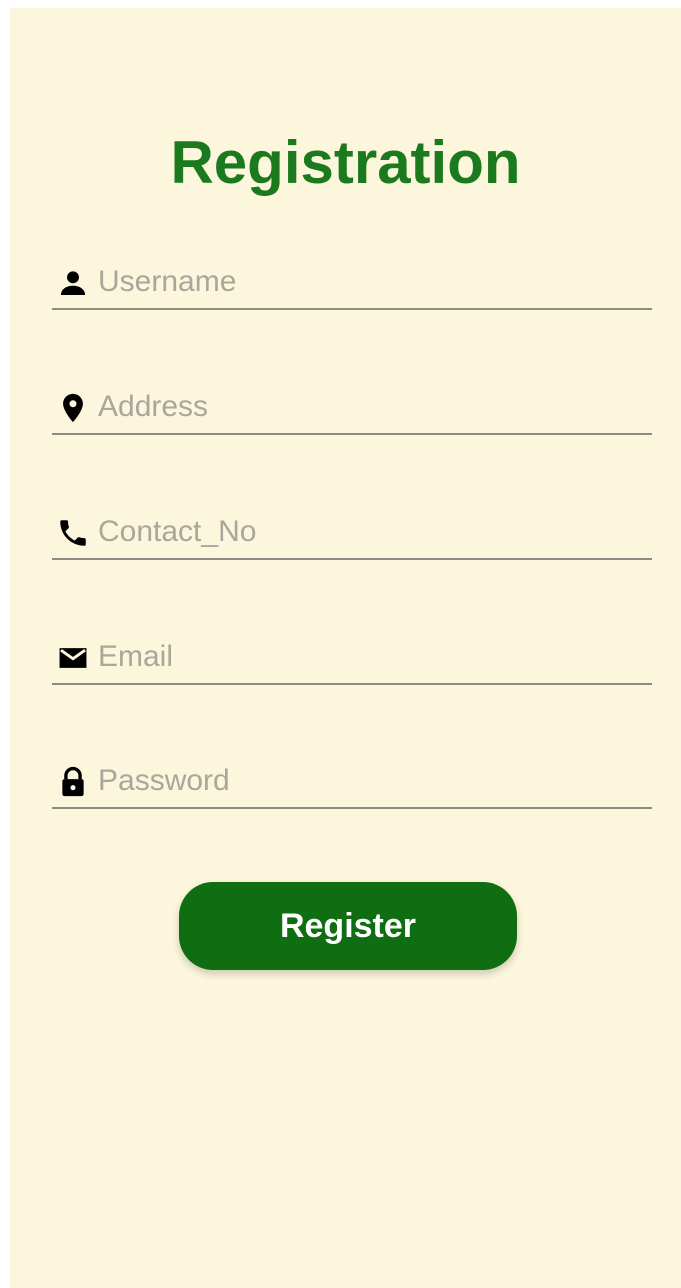 This screenshot has height=1288, width=681. I want to click on person-icon, so click(73, 283).